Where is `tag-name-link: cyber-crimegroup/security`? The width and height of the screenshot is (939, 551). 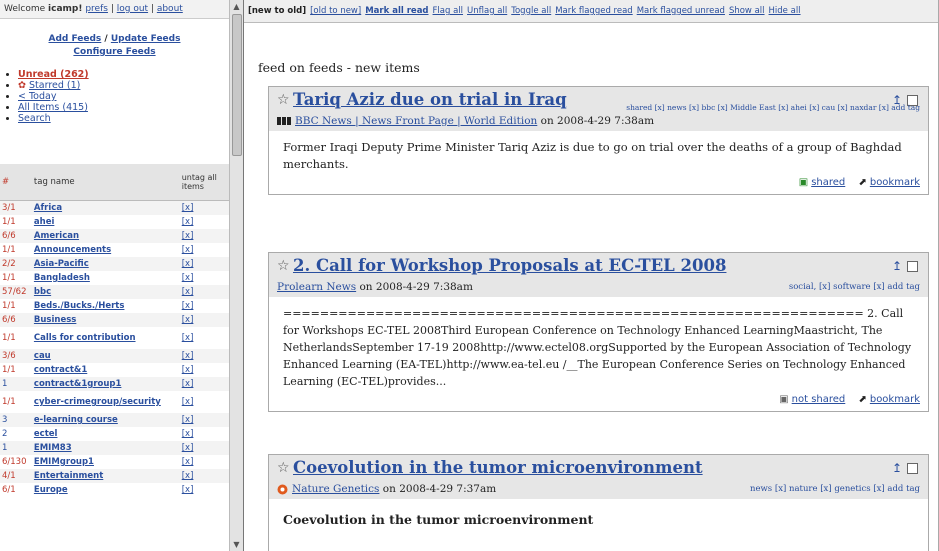 tag-name-link: cyber-crimegroup/security is located at coordinates (106, 402).